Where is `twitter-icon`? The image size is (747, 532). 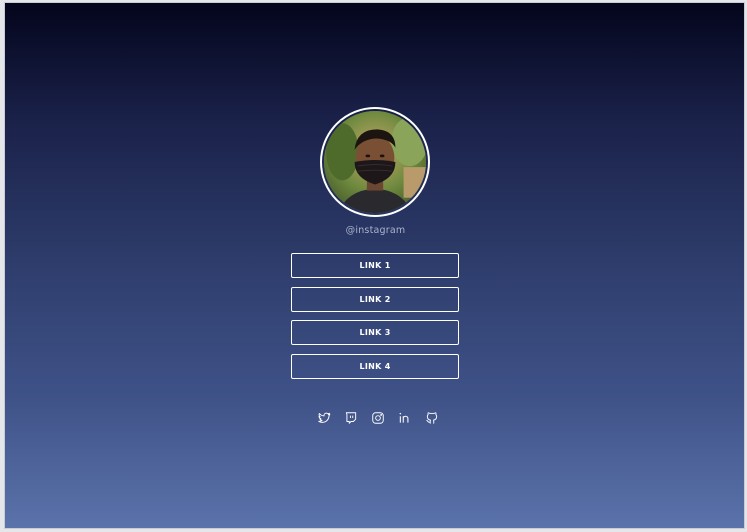
twitter-icon is located at coordinates (324, 418).